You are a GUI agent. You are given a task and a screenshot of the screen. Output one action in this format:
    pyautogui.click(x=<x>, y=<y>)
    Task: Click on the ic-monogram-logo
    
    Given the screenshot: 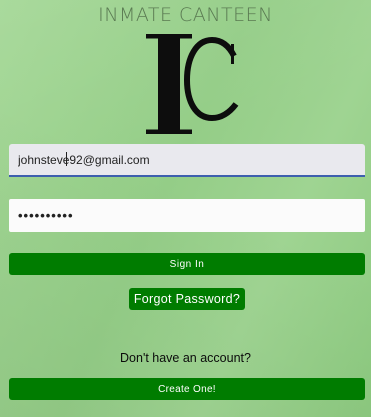 What is the action you would take?
    pyautogui.click(x=192, y=84)
    